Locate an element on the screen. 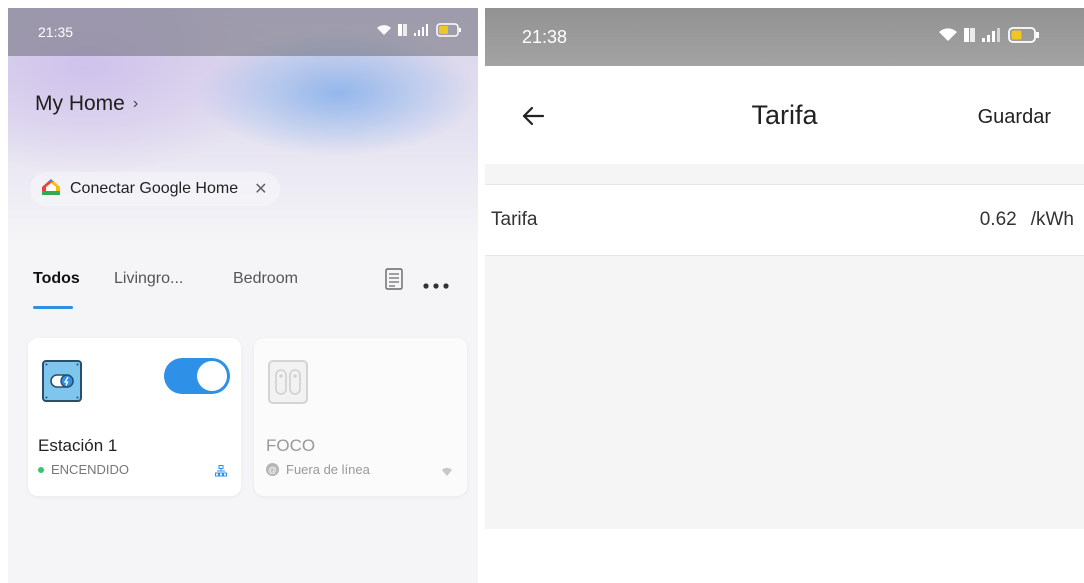 The image size is (1084, 583). save-button: Guardar is located at coordinates (1014, 117).